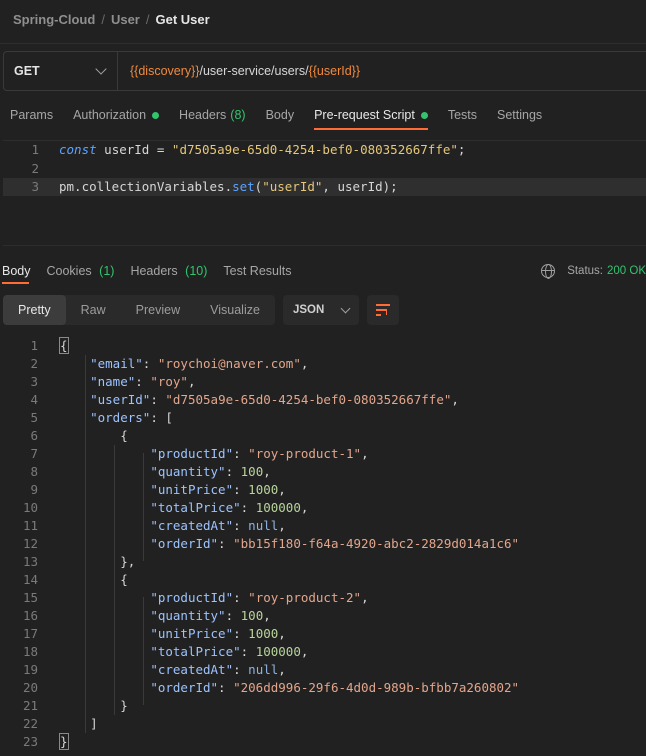 The height and width of the screenshot is (756, 646). What do you see at coordinates (30, 705) in the screenshot?
I see `line-number: 21` at bounding box center [30, 705].